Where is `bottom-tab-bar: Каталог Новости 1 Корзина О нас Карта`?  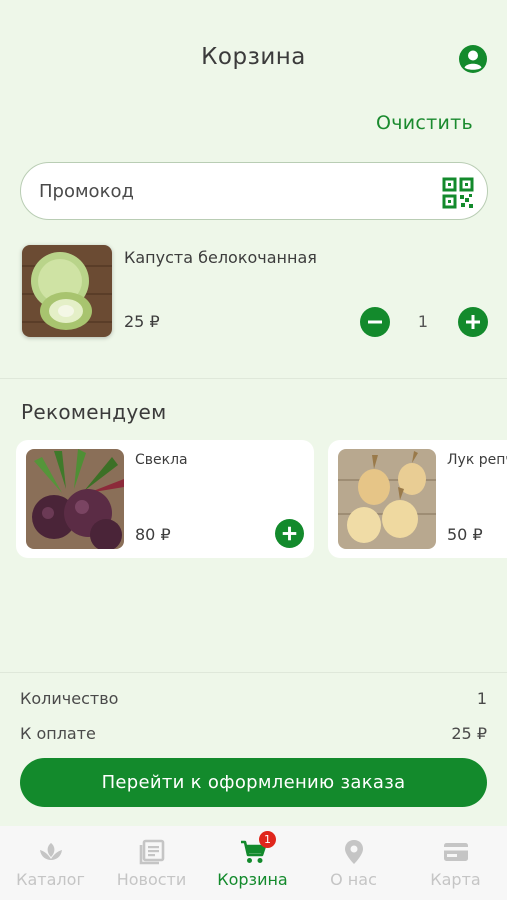
bottom-tab-bar: Каталог Новости 1 Корзина О нас Карта is located at coordinates (253, 863).